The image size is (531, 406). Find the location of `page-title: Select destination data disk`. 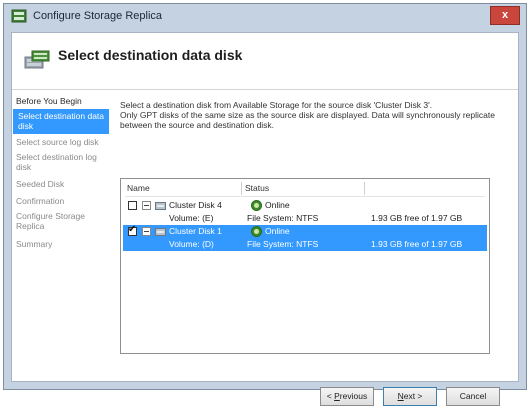

page-title: Select destination data disk is located at coordinates (150, 55).